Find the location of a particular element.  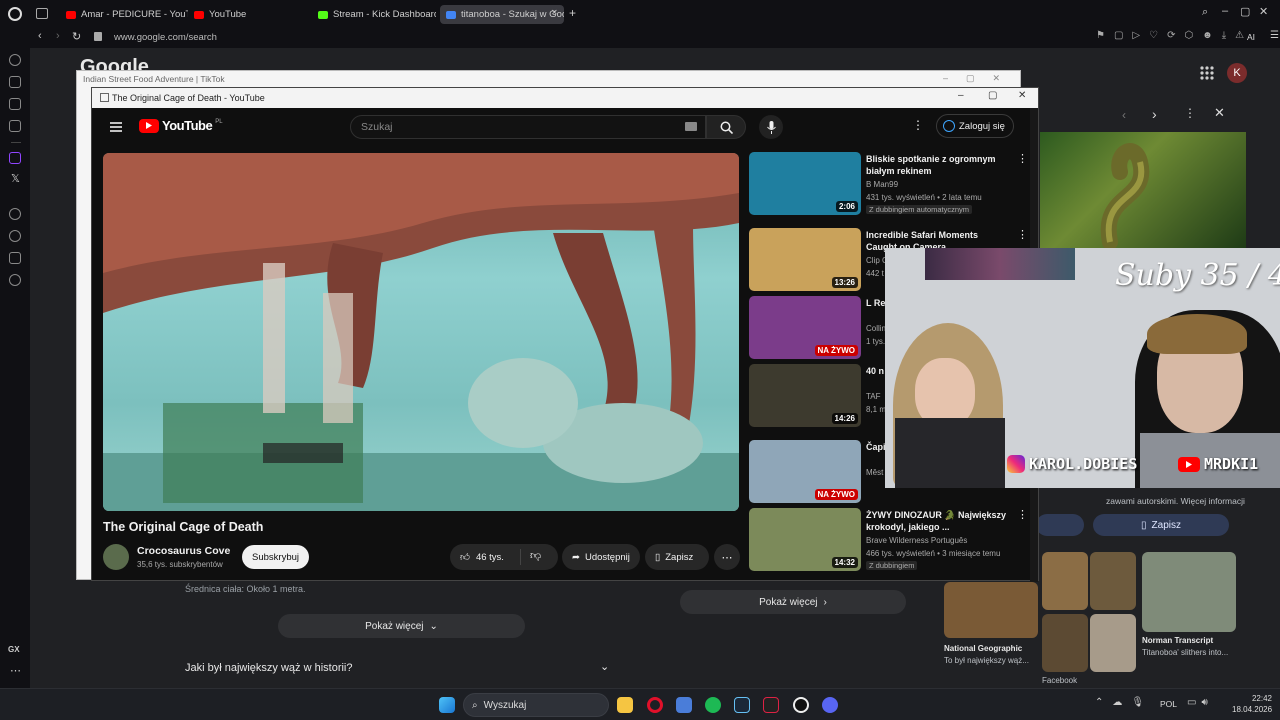

ai-button: AI is located at coordinates (1251, 37).